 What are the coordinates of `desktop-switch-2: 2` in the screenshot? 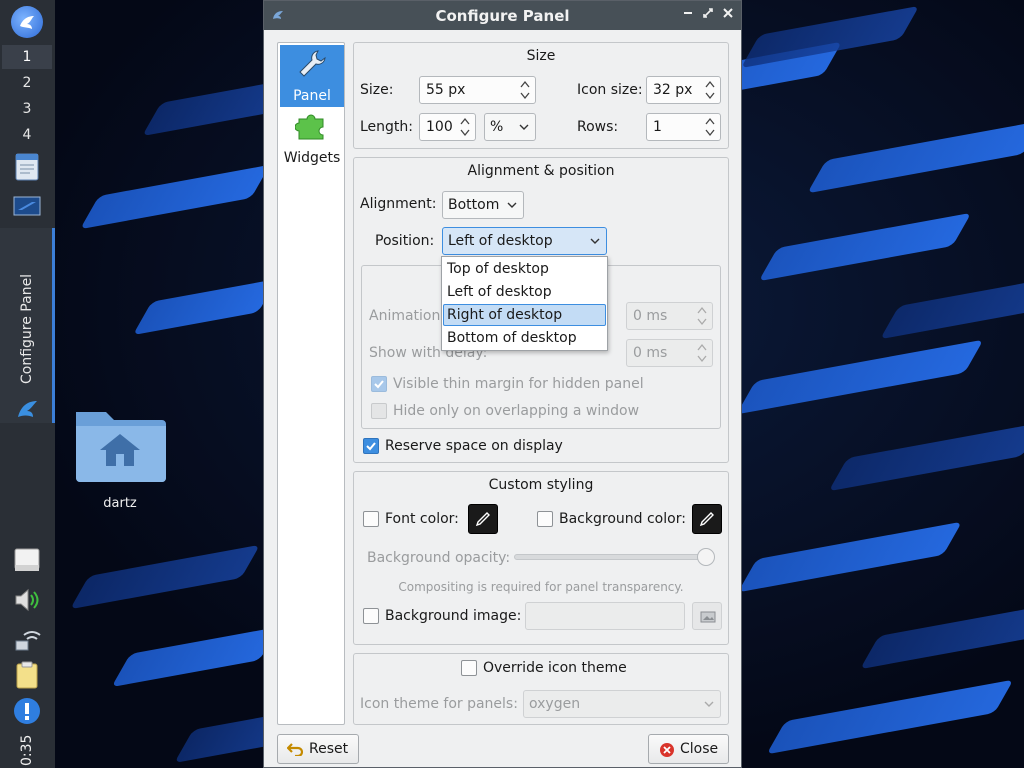 It's located at (27, 83).